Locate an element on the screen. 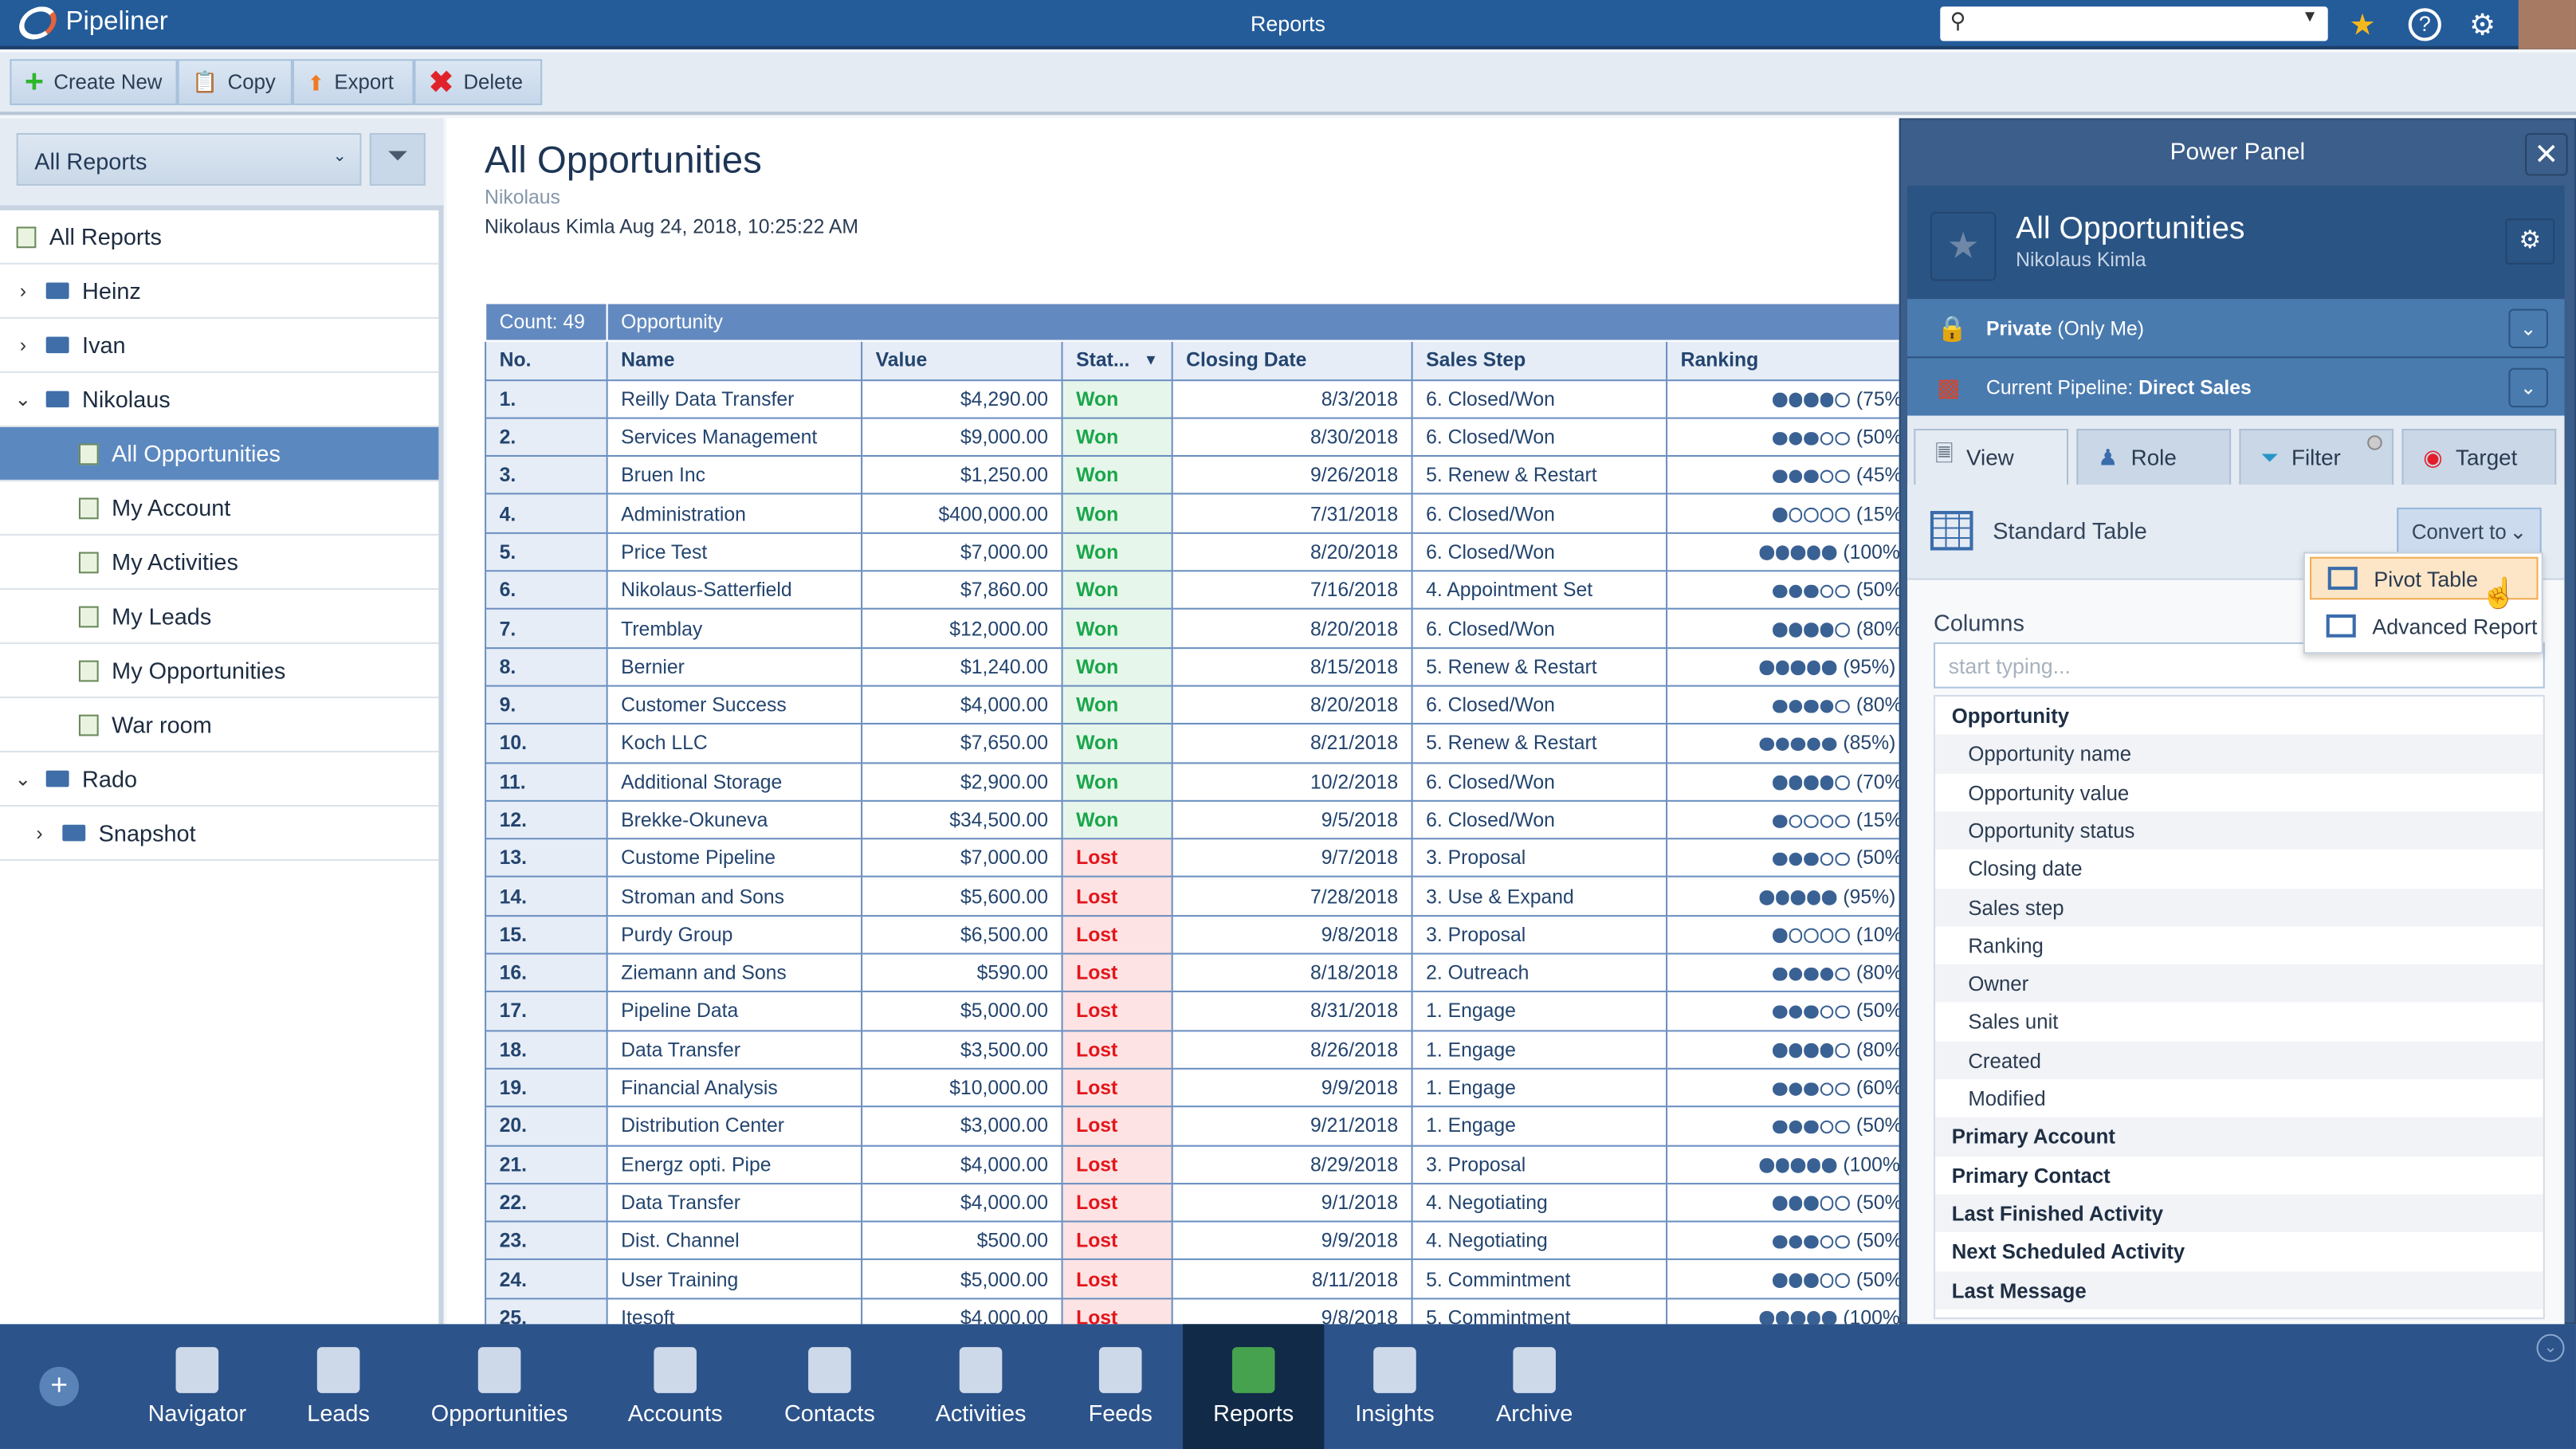  favorites-star-icon: ★ is located at coordinates (2363, 25).